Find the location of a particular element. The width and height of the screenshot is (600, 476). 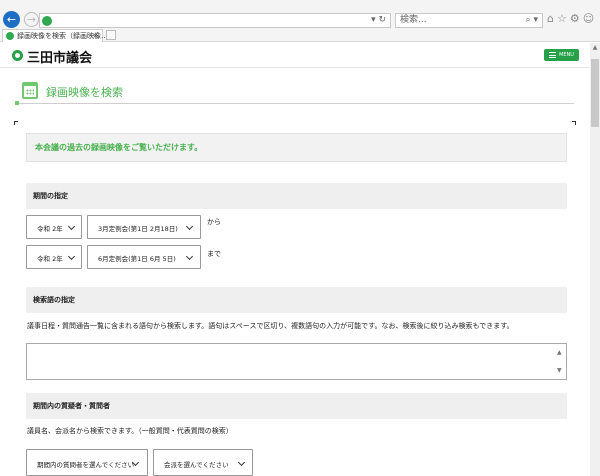

to-session-value: 6月定例会(第1日 6月 5日) is located at coordinates (137, 259).